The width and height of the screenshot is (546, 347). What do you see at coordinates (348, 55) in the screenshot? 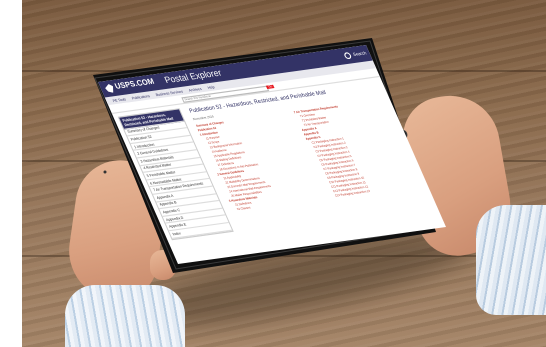
I see `search-icon` at bounding box center [348, 55].